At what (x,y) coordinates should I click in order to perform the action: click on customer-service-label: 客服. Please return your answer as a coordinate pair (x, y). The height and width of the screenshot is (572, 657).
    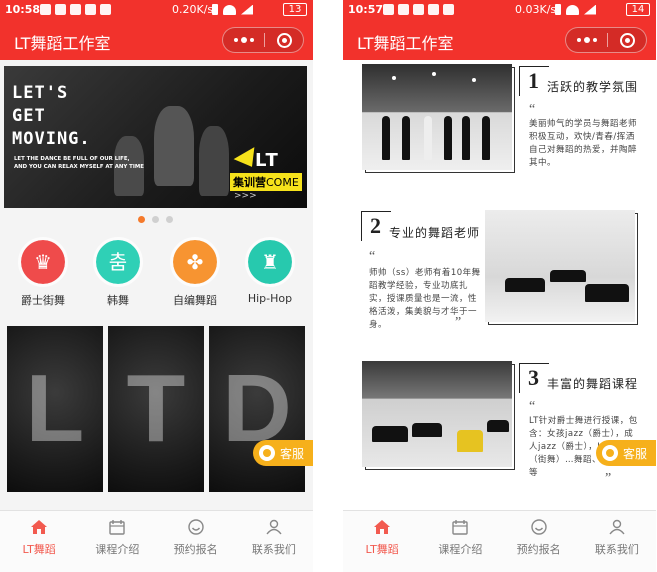
    Looking at the image, I should click on (635, 454).